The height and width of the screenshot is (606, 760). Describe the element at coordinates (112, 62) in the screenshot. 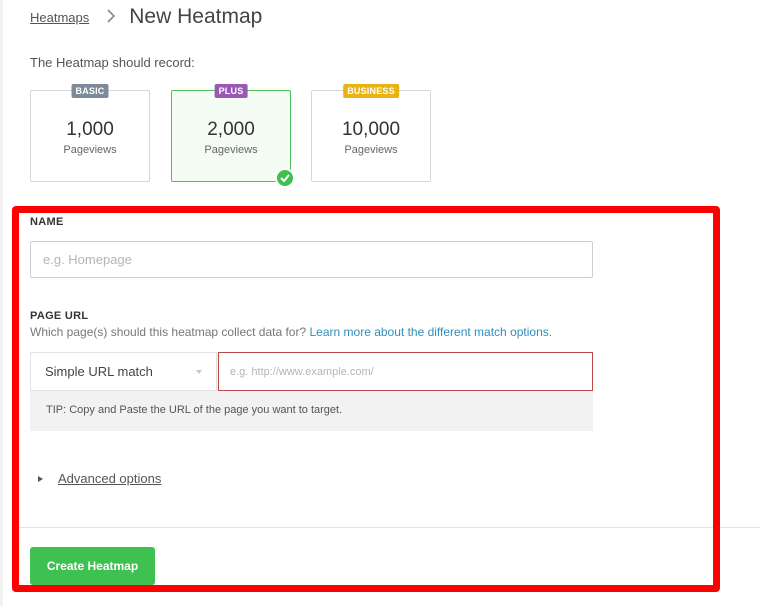

I see `record-label: The Heatmap should record:` at that location.